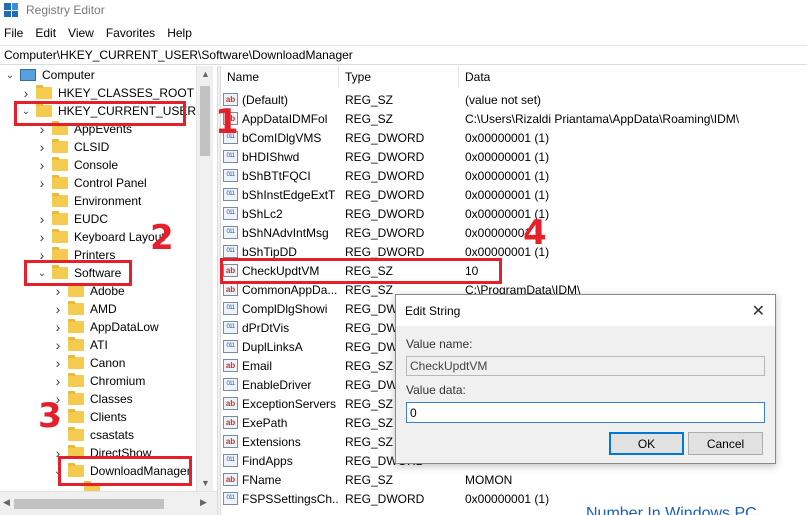 This screenshot has width=807, height=515. What do you see at coordinates (72, 219) in the screenshot?
I see `tree-item: › EUDC` at bounding box center [72, 219].